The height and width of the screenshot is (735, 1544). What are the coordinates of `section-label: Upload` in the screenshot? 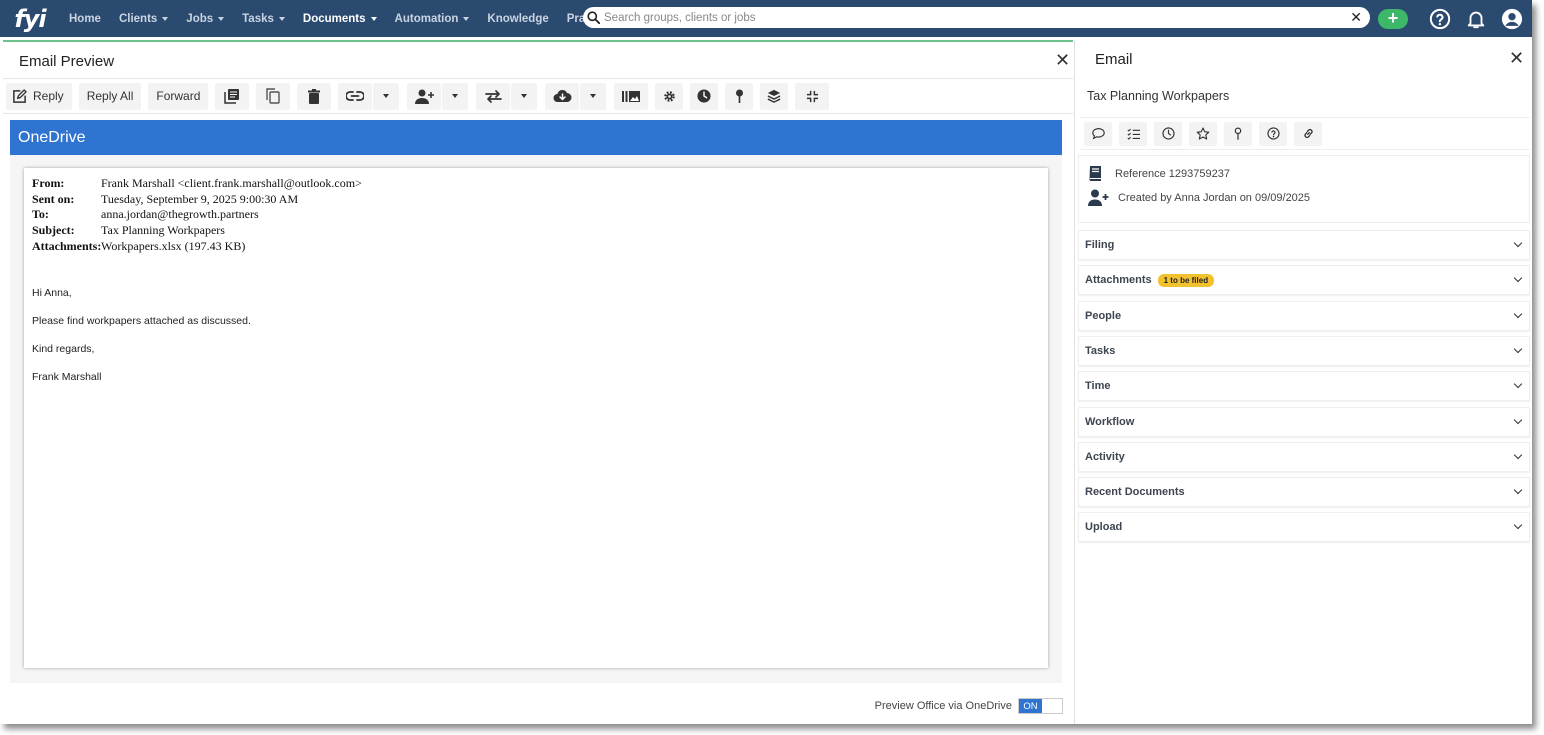 It's located at (1104, 527).